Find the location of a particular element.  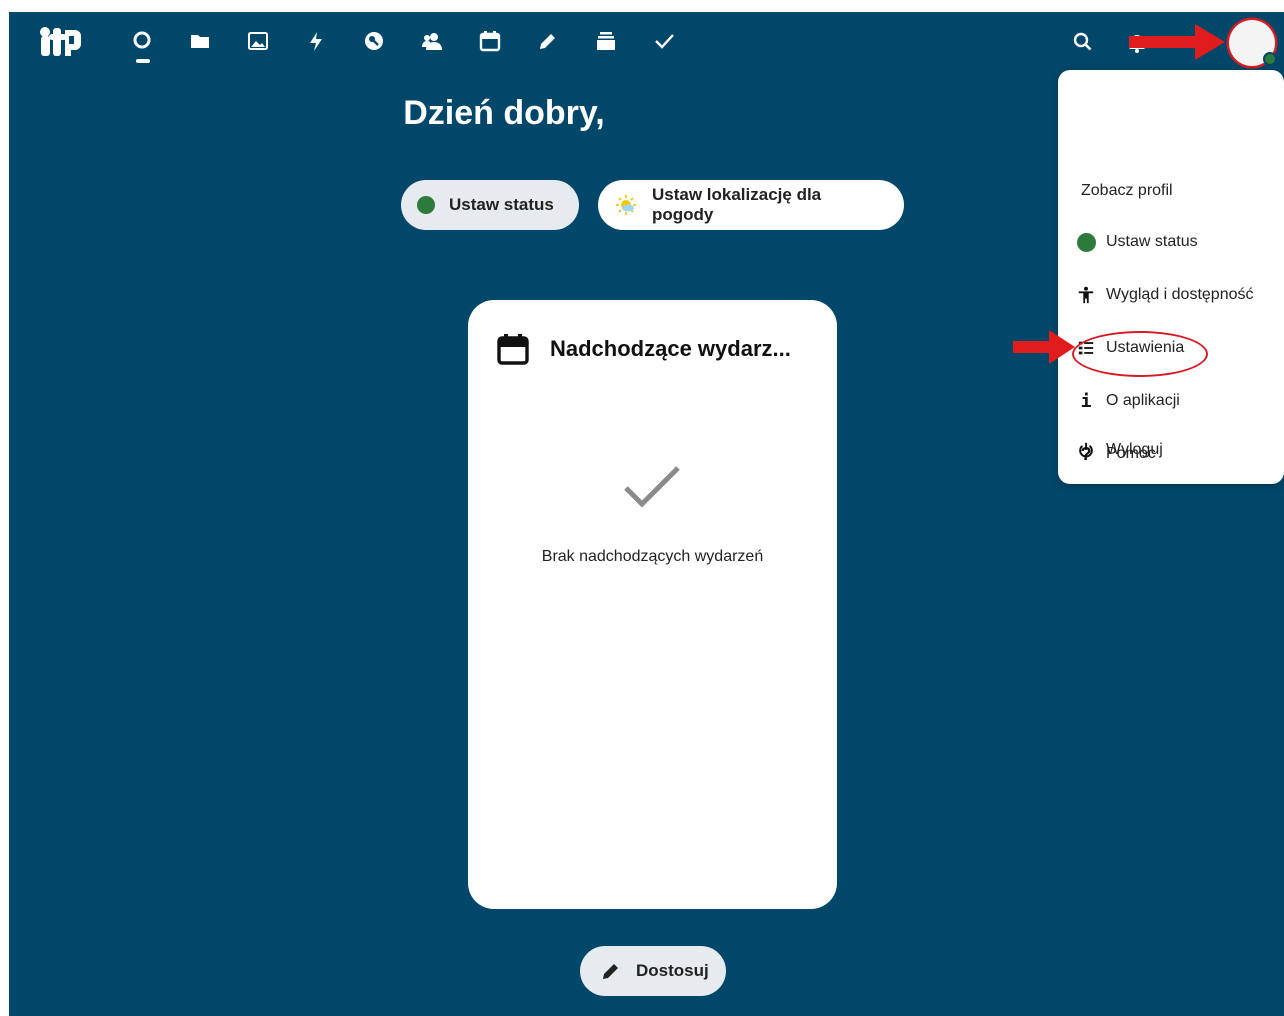

menu-item-label: O aplikacji is located at coordinates (1143, 400).